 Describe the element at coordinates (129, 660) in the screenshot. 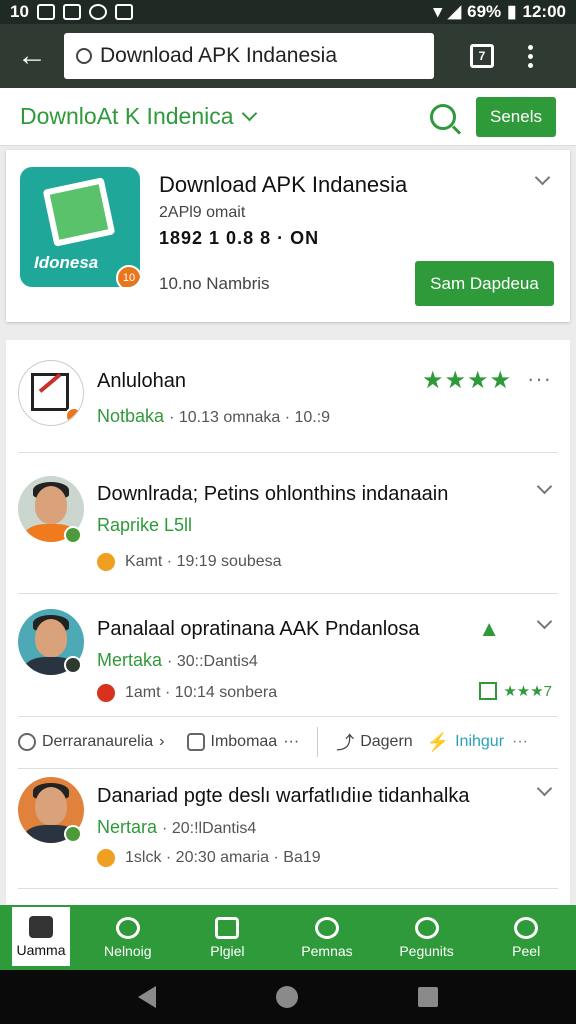

I see `post-author: Mertaka` at that location.